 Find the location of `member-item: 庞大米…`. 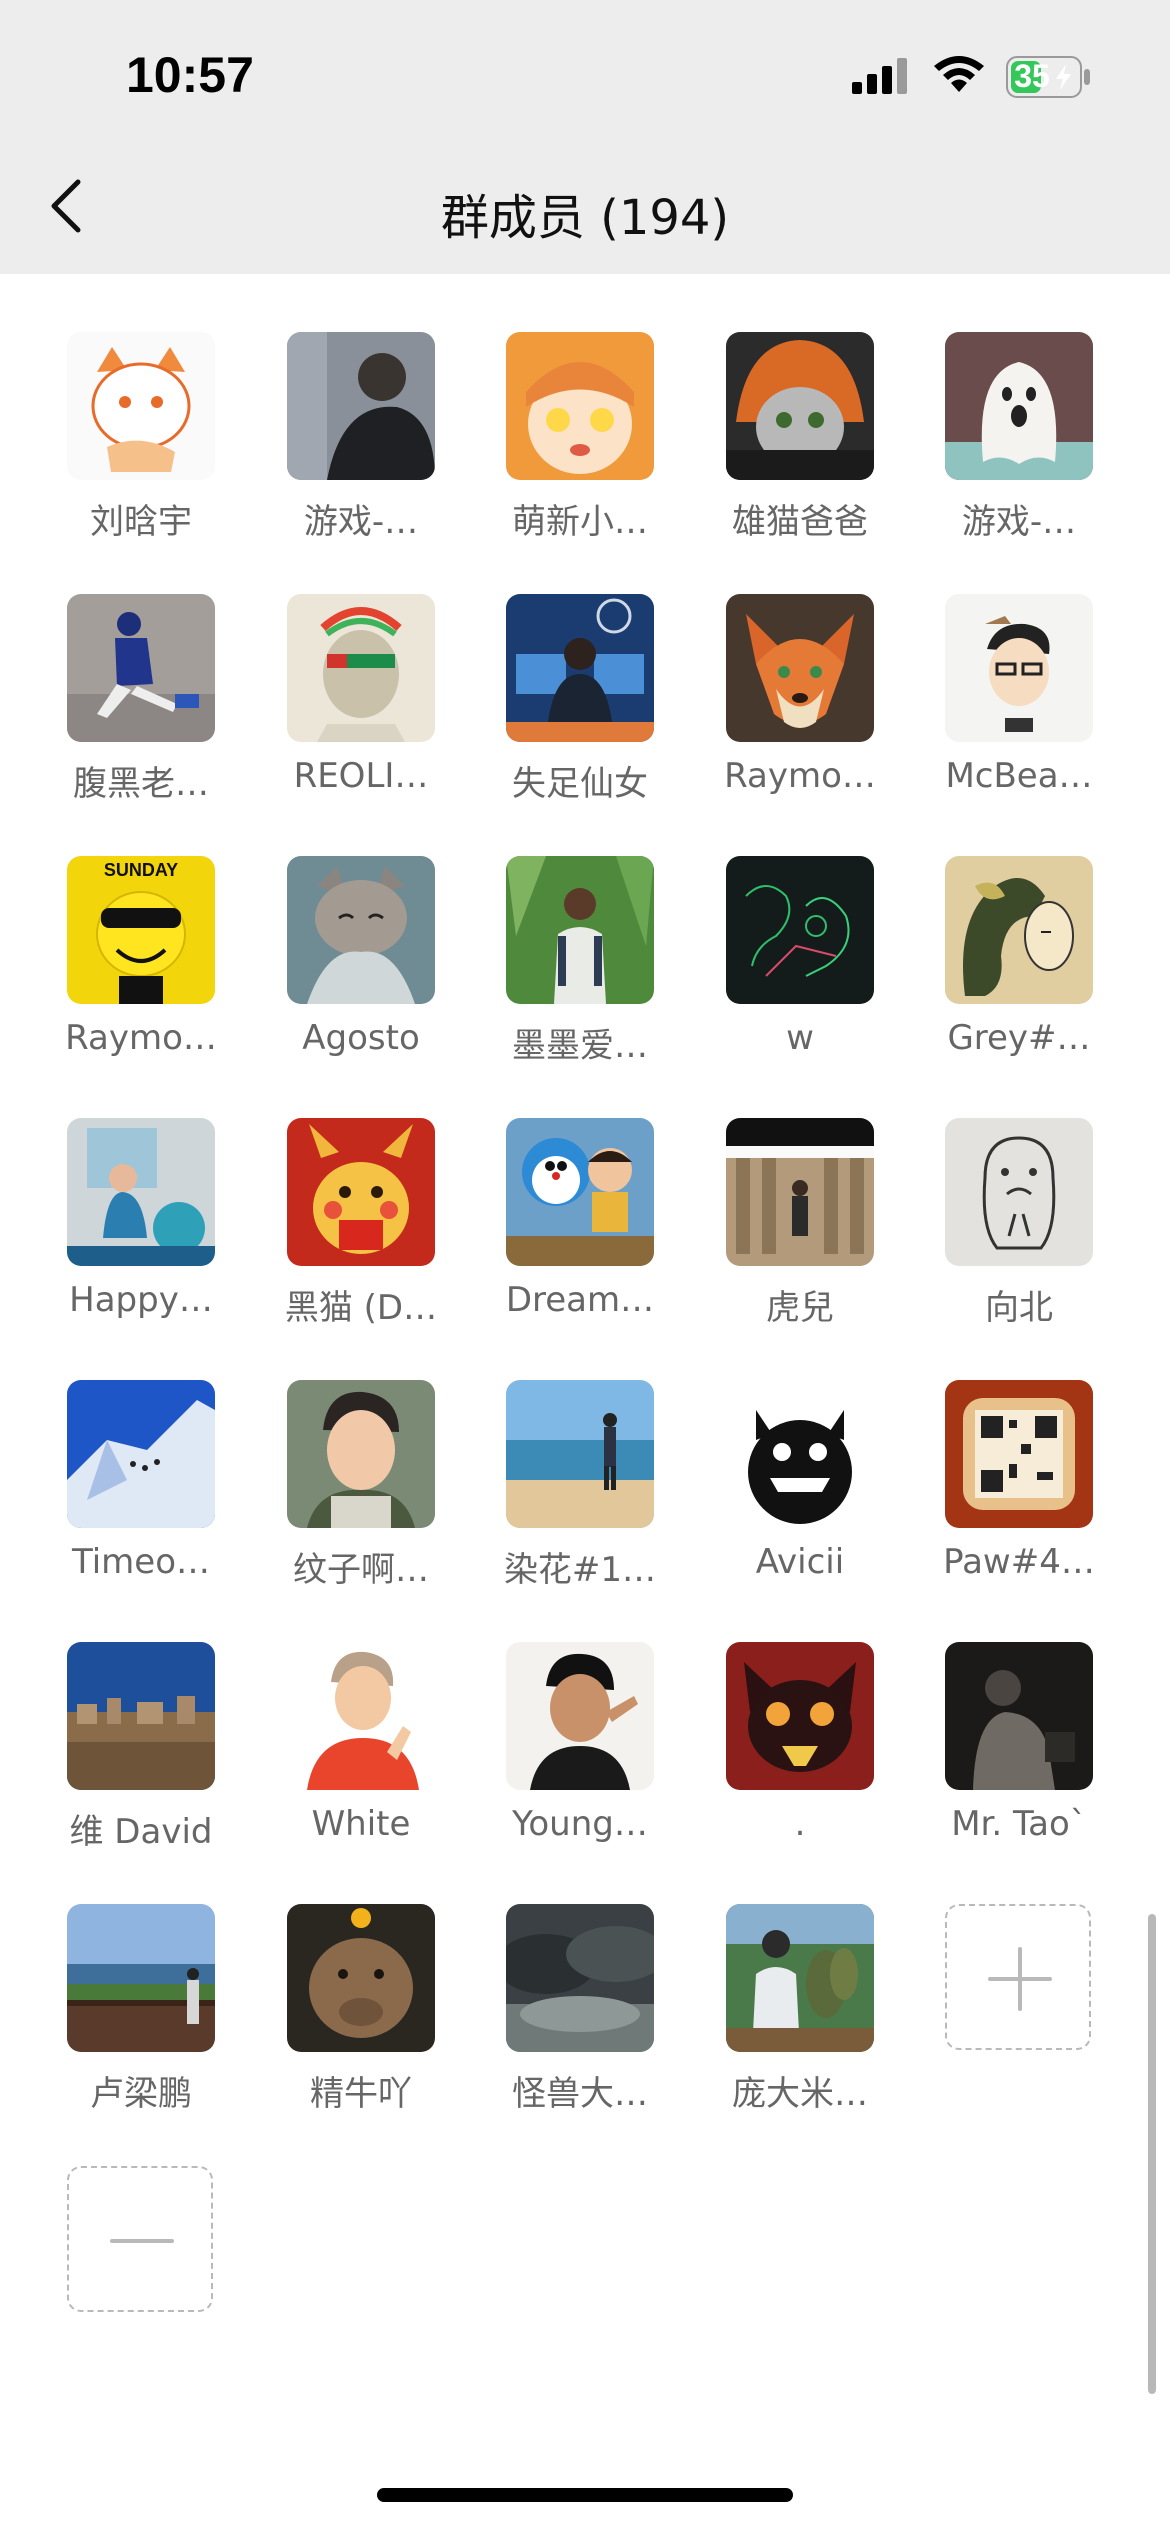

member-item: 庞大米… is located at coordinates (800, 2024).